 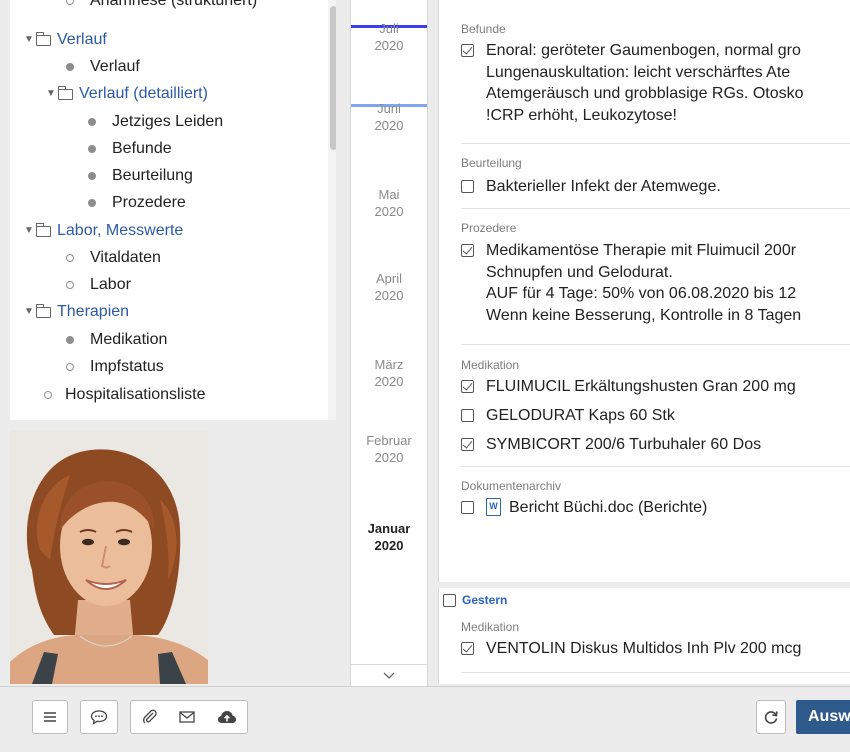 What do you see at coordinates (115, 367) in the screenshot?
I see `tree-item-impfstatus: Impfstatus` at bounding box center [115, 367].